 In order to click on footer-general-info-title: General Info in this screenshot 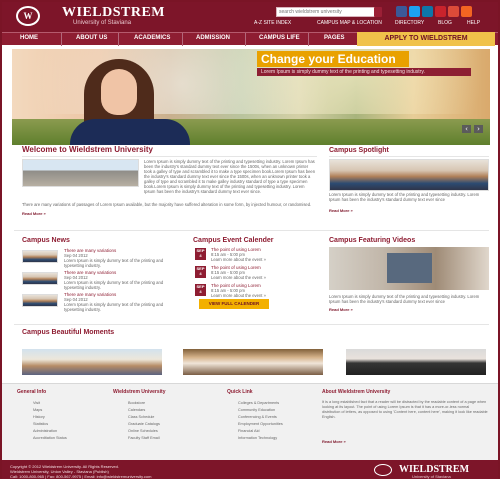, I will do `click(32, 392)`.